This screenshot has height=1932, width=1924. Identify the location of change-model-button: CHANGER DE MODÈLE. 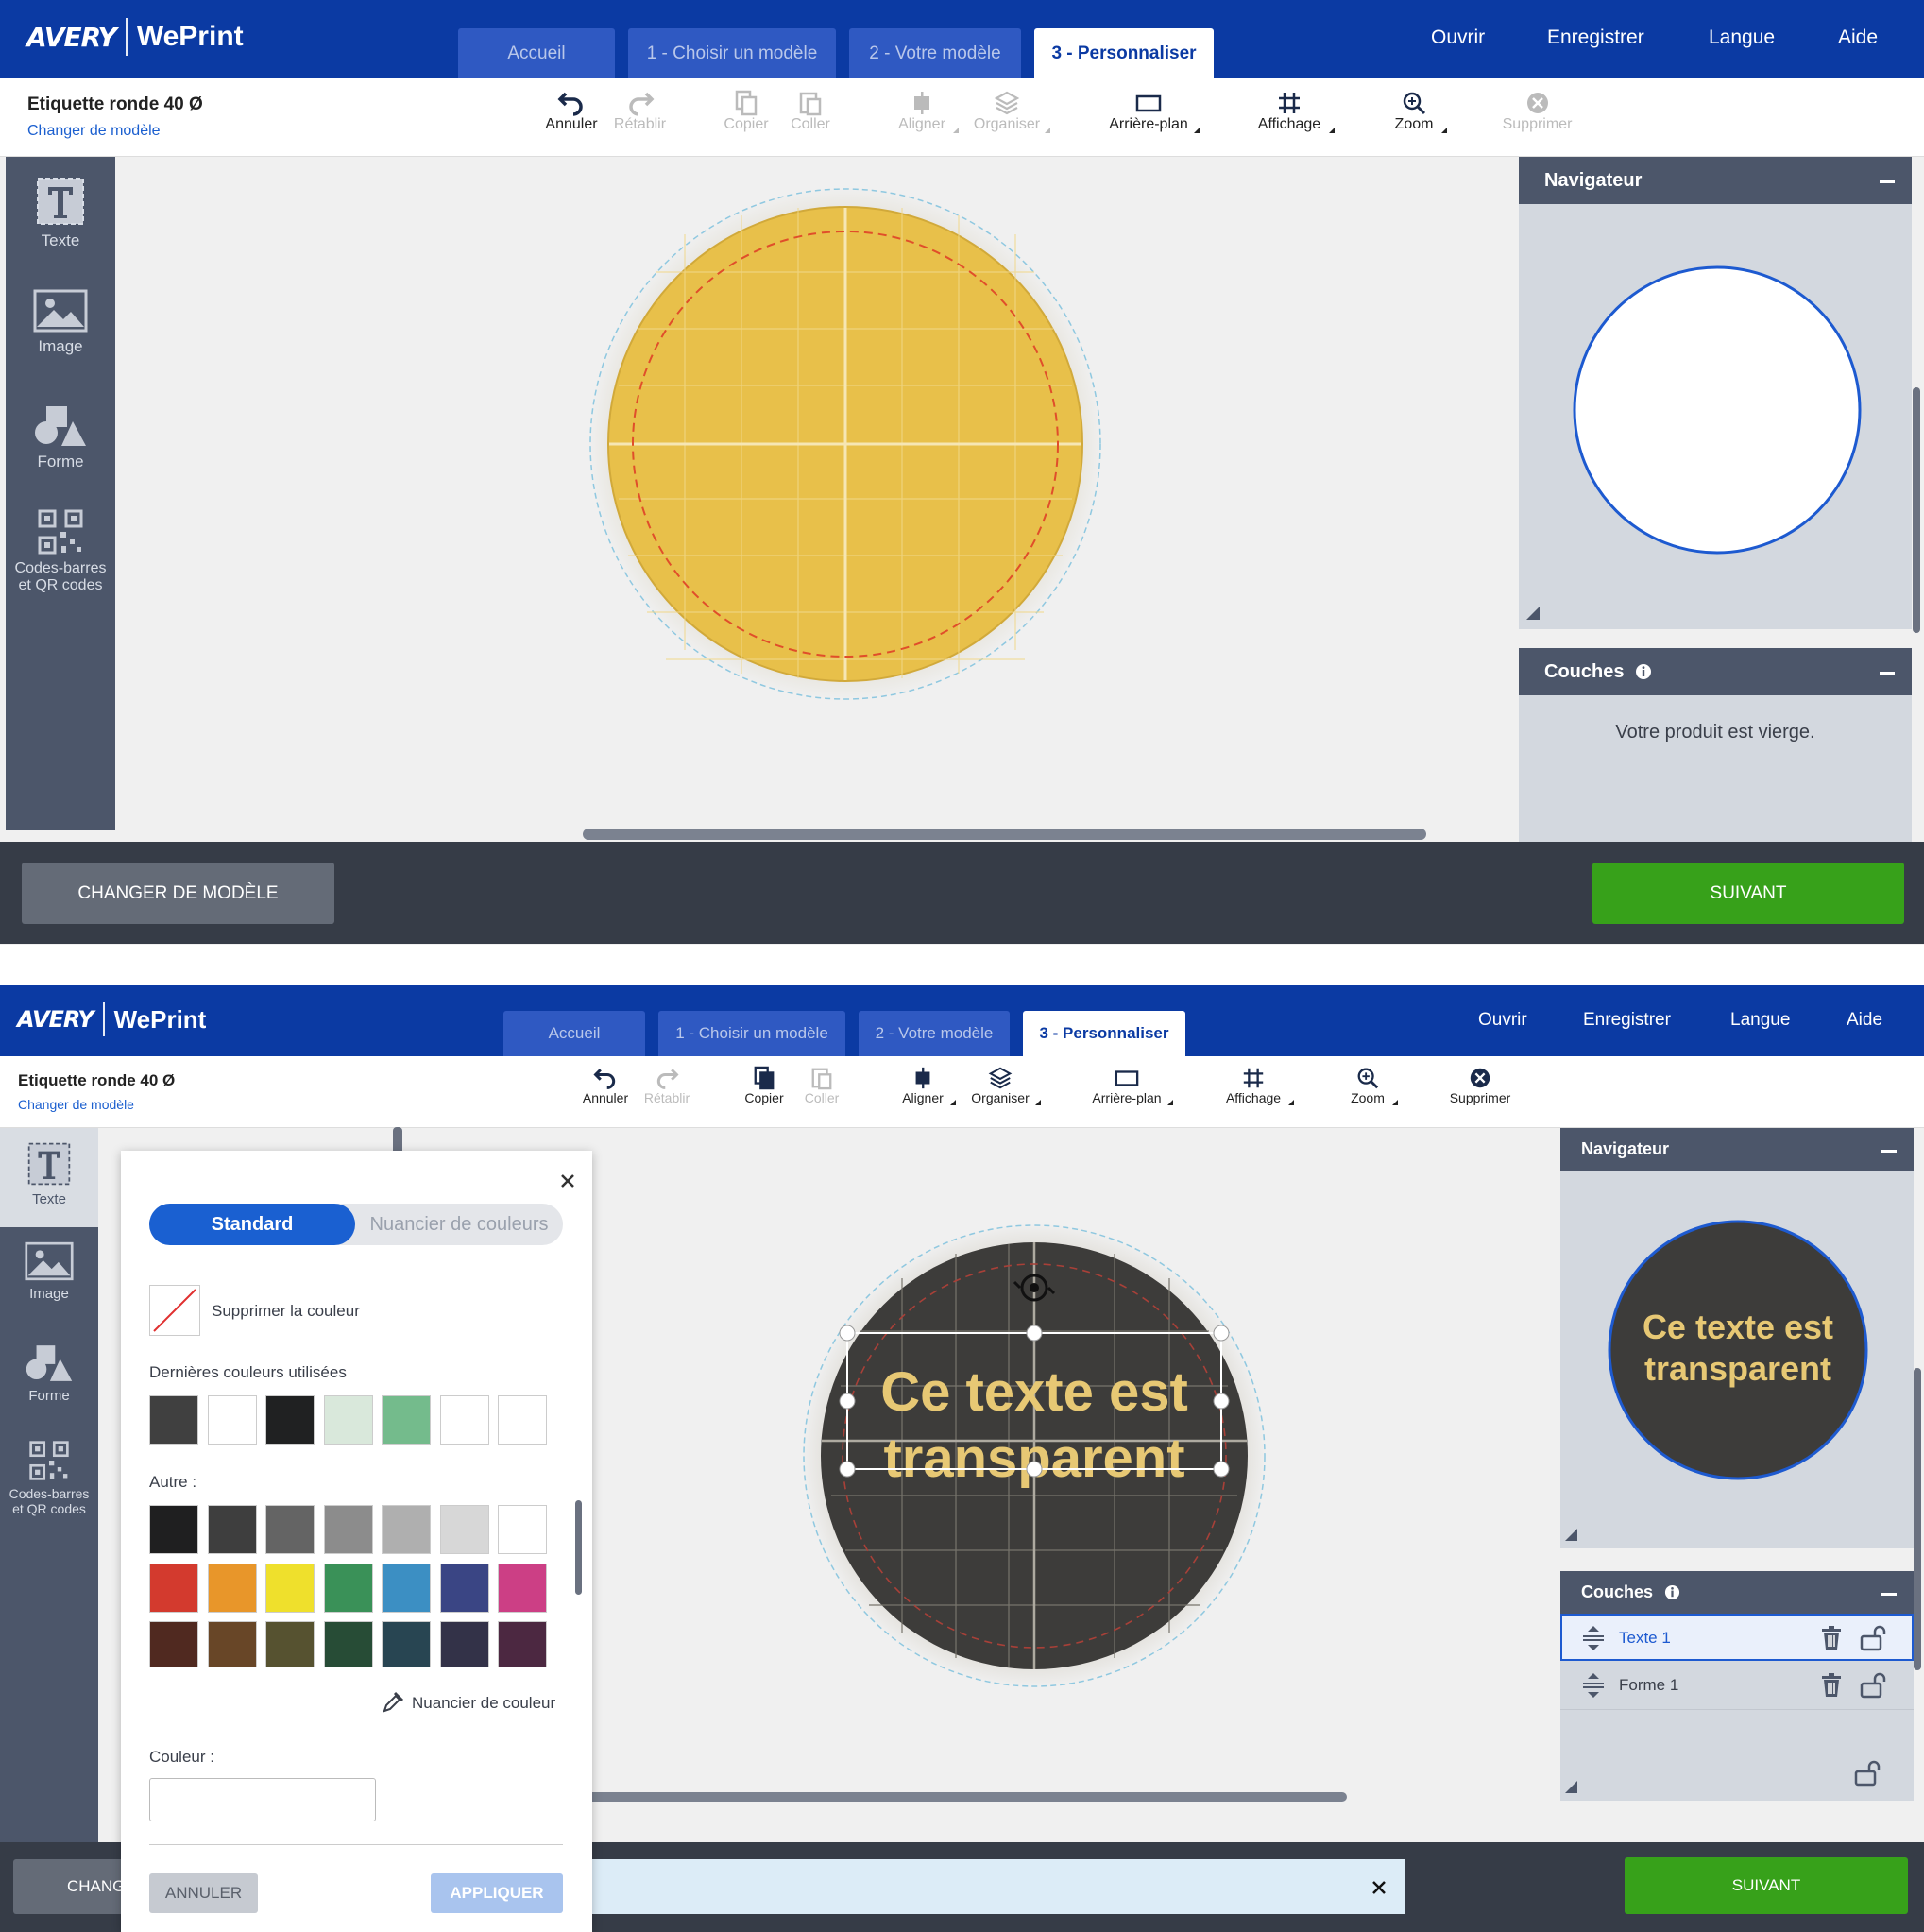
(178, 893).